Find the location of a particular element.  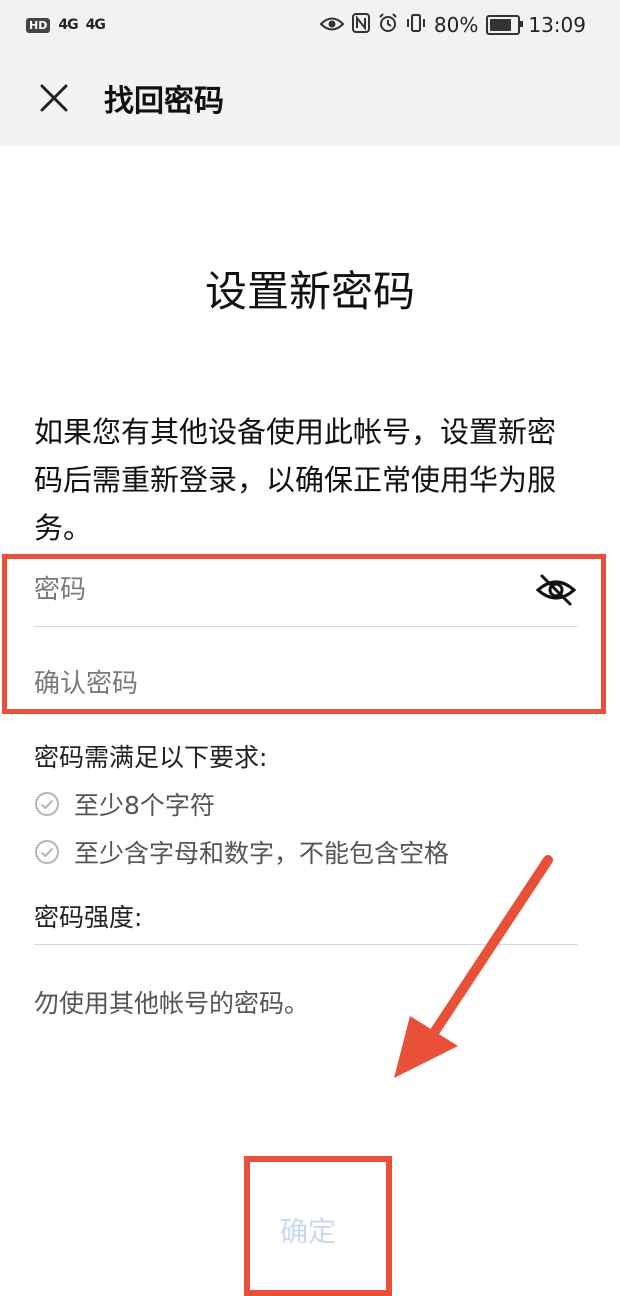

requirement-item: 至少含字母和数字，不能包含空格 is located at coordinates (241, 852).